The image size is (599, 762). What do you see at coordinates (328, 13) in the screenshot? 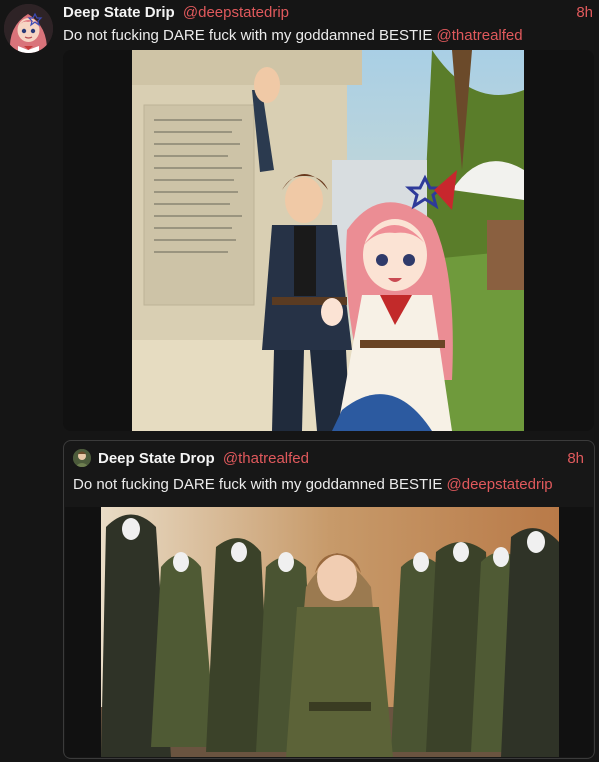
I see `post-header: Deep State Drip @deepstatedrip 8h` at bounding box center [328, 13].